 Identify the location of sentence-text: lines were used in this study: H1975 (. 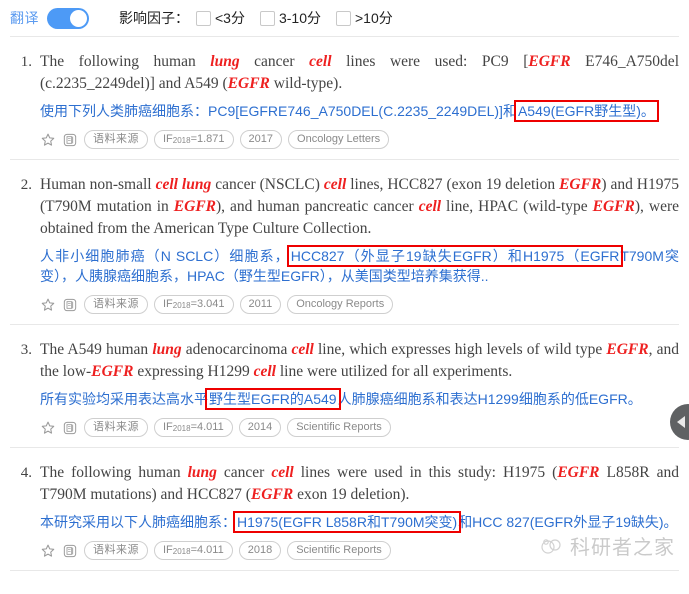
(425, 472).